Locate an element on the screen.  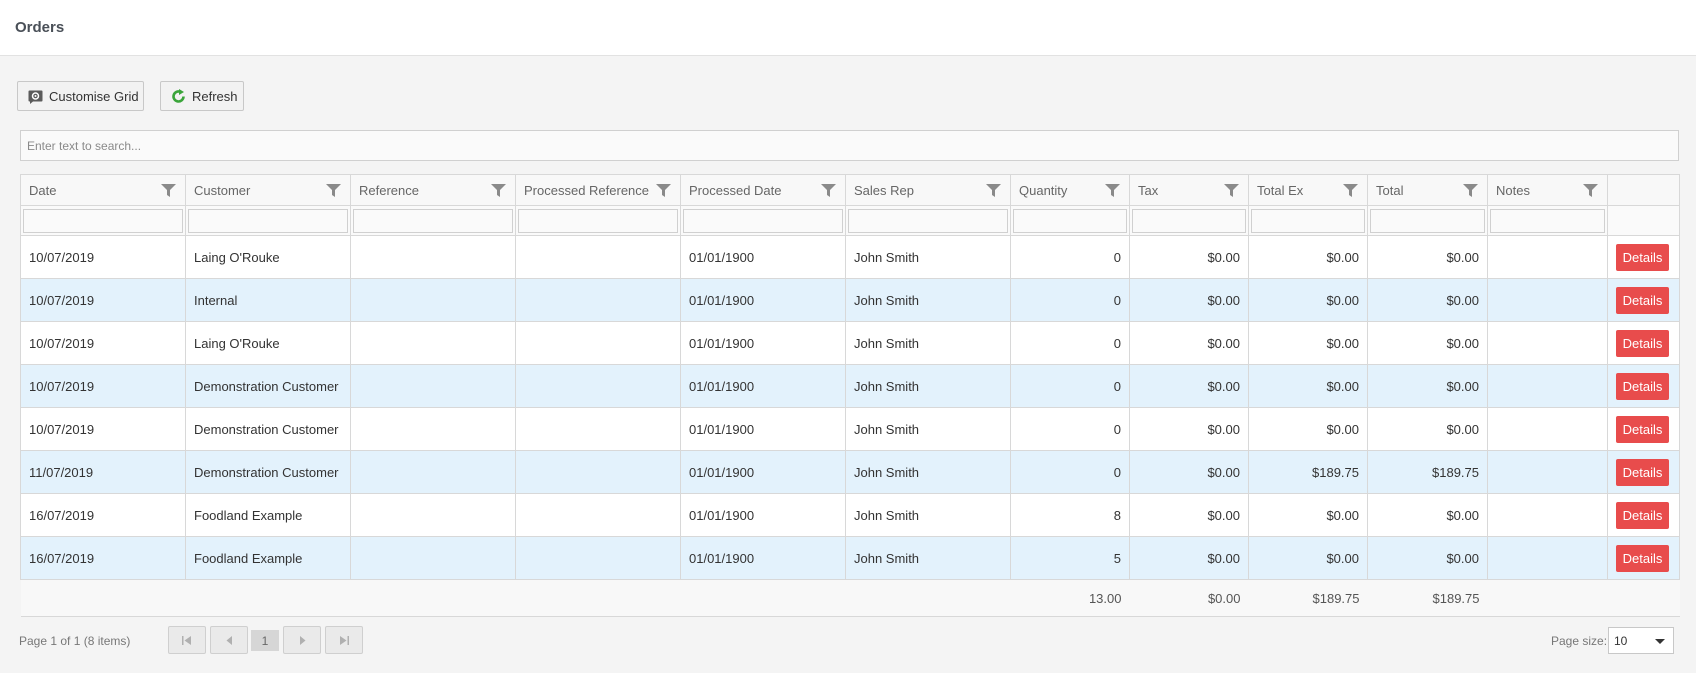
column-header-date: Date is located at coordinates (103, 190).